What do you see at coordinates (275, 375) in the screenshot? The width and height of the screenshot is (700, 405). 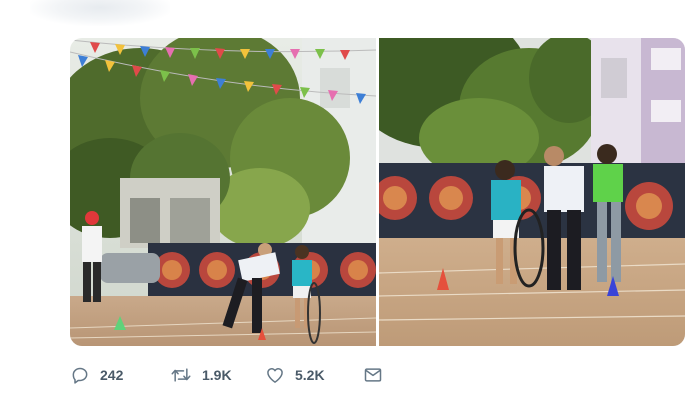 I see `heart-icon` at bounding box center [275, 375].